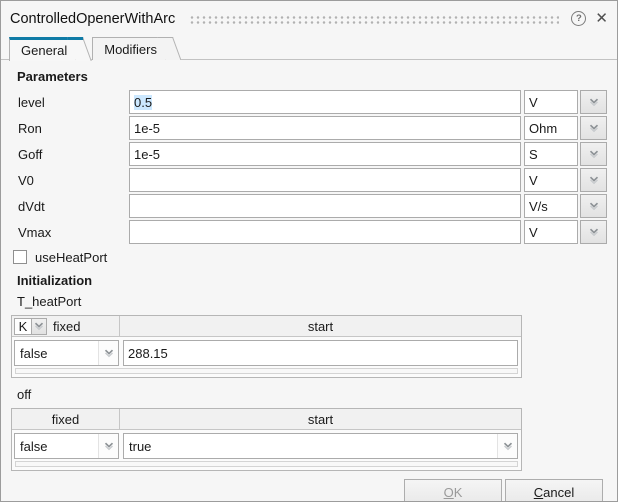 The width and height of the screenshot is (618, 502). I want to click on goff-unit-field: S, so click(551, 154).